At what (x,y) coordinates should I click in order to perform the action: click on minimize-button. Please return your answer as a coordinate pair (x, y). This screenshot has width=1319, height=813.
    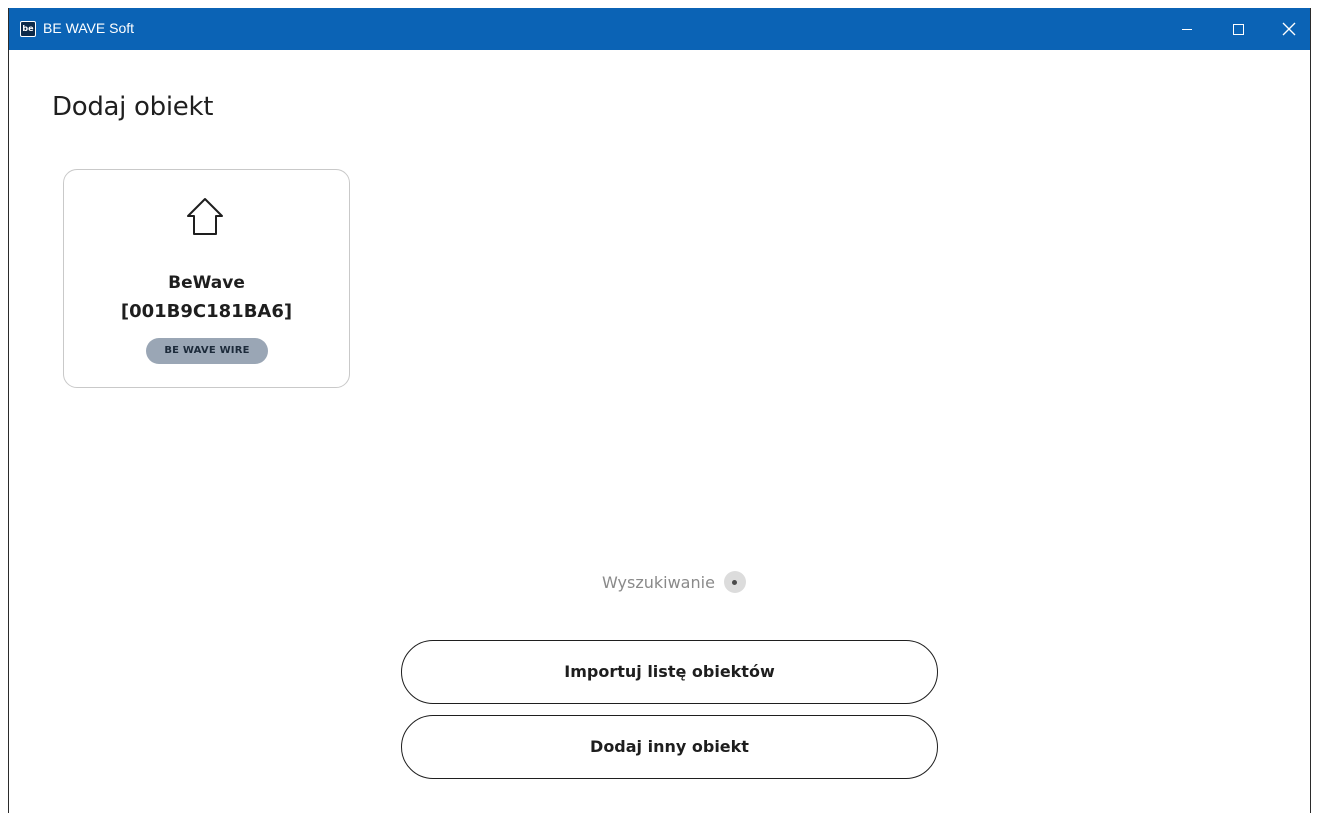
    Looking at the image, I should click on (1187, 29).